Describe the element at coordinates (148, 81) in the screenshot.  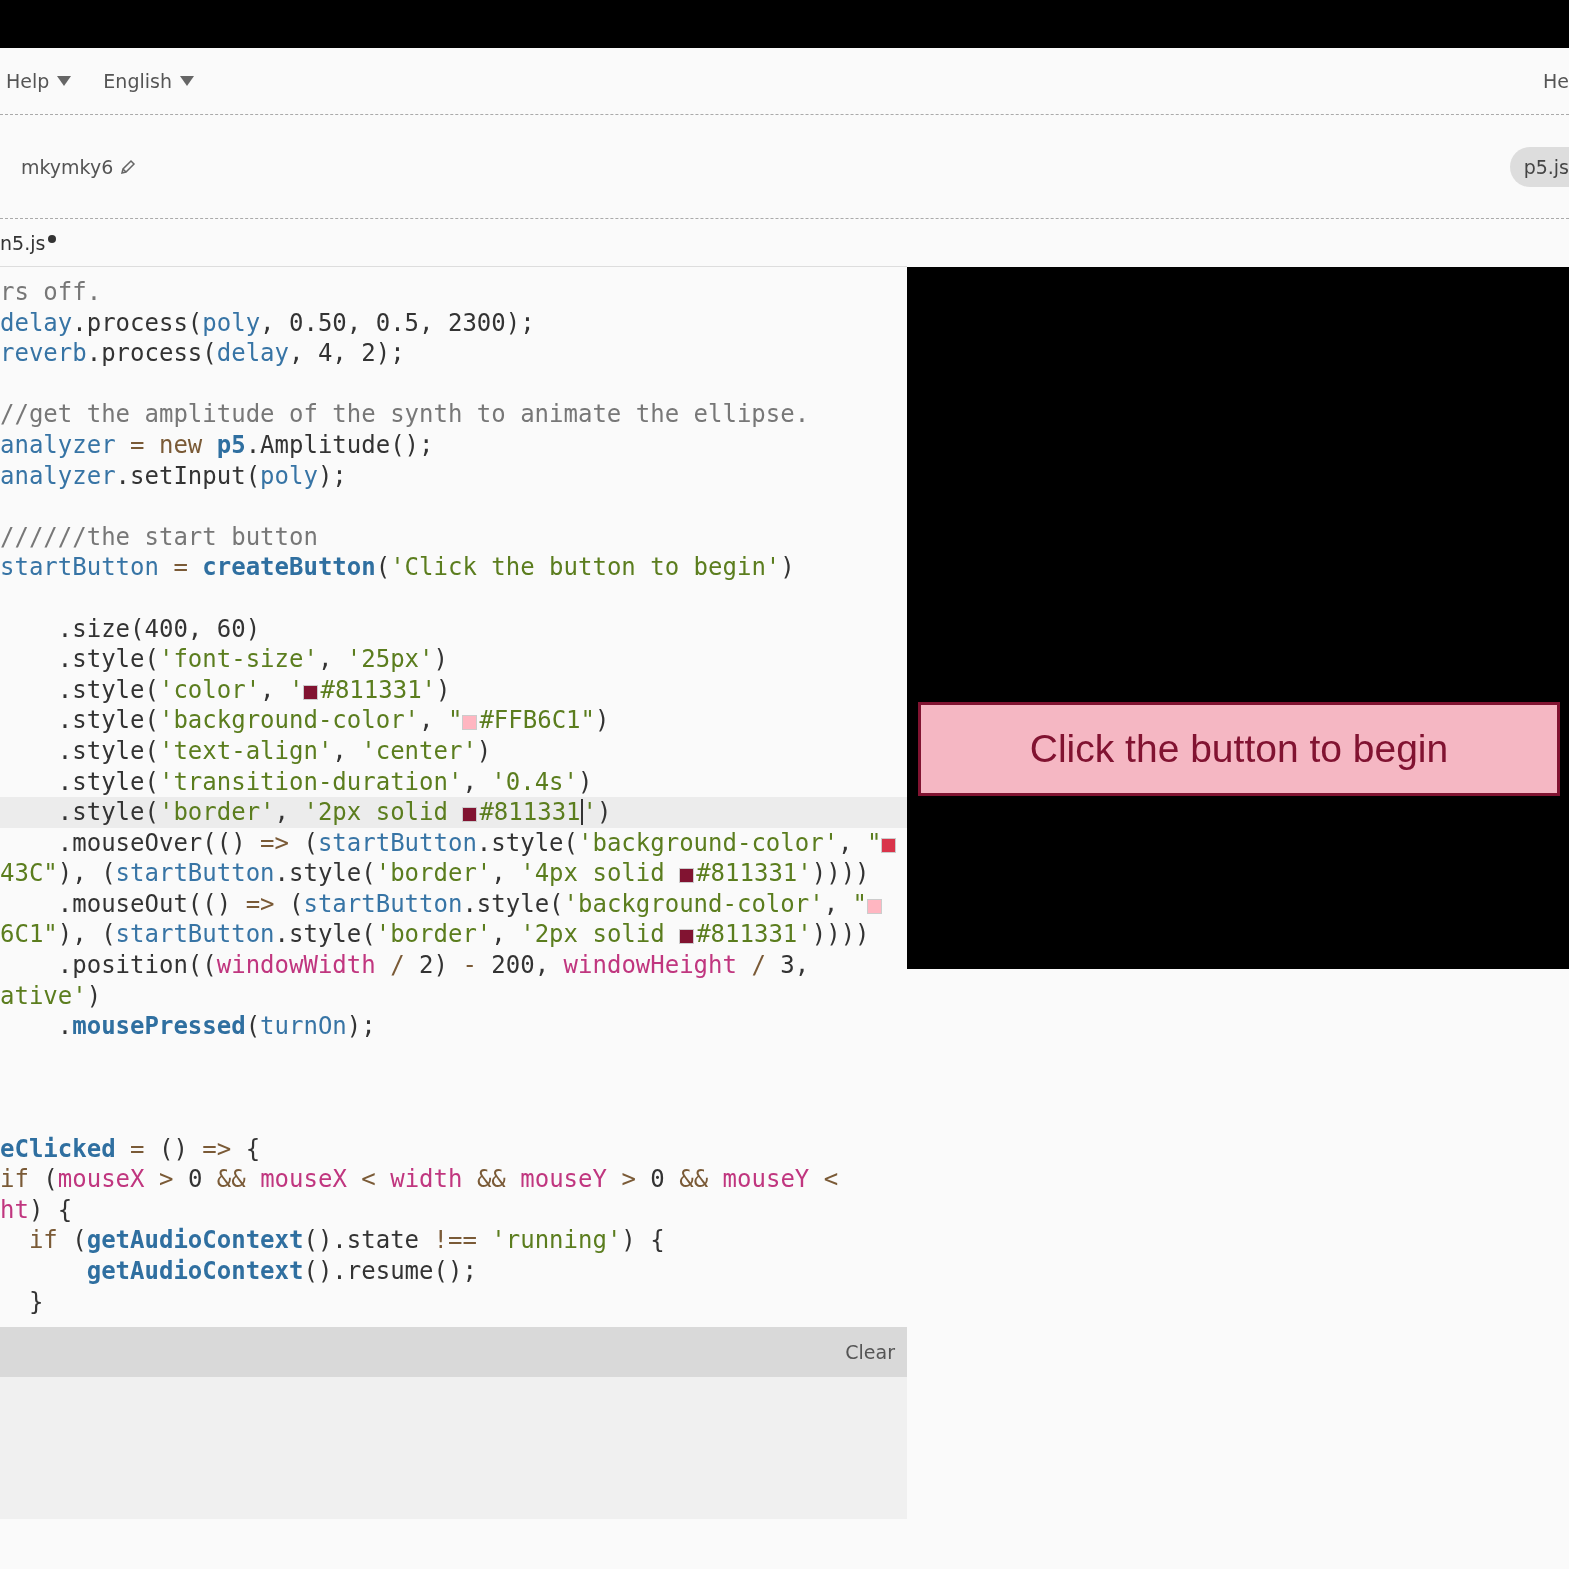
I see `menu-dropdown: English` at that location.